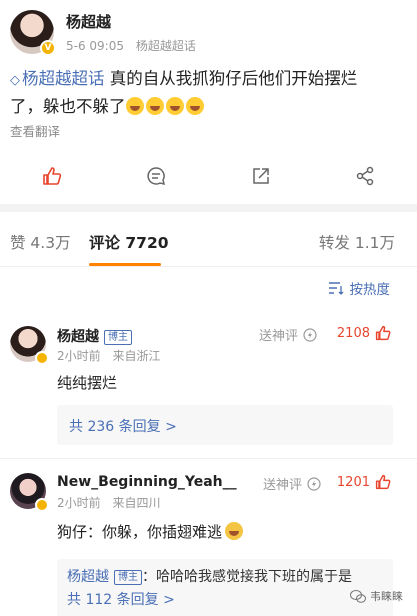 The width and height of the screenshot is (417, 616). I want to click on sort-icon, so click(335, 288).